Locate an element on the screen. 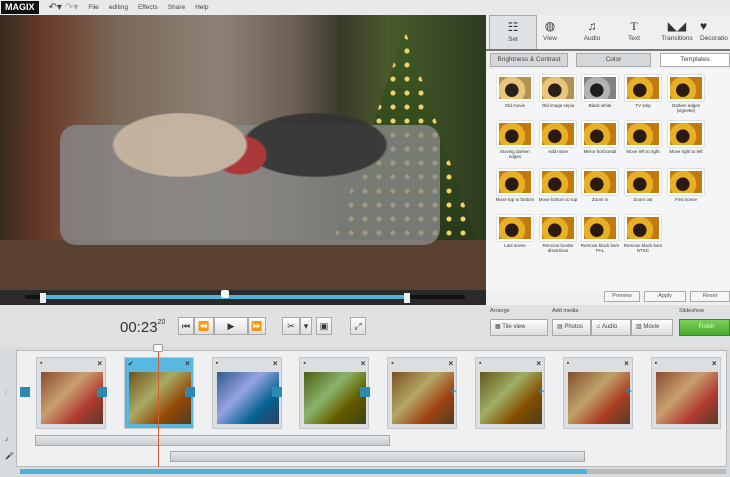 This screenshot has width=730, height=477. template-item: Remove black bars PAL is located at coordinates (600, 234).